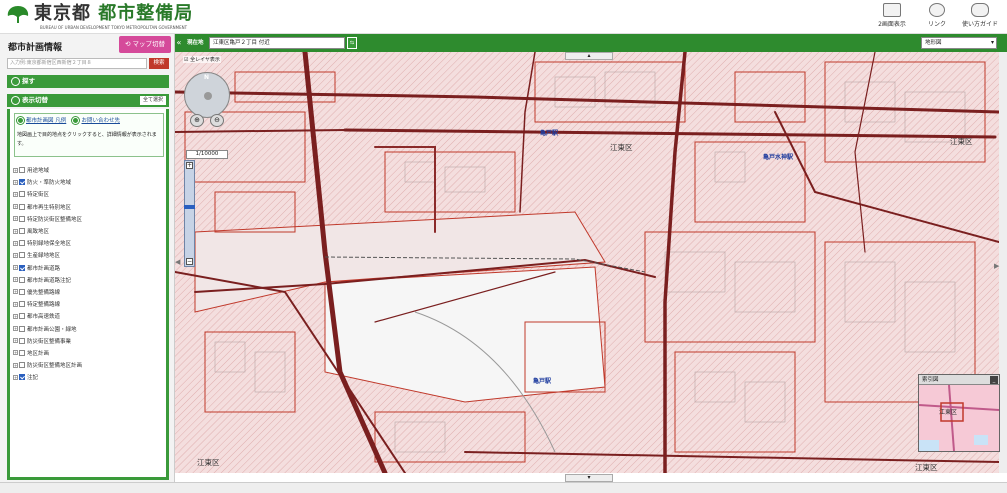 This screenshot has width=1007, height=493. What do you see at coordinates (189, 213) in the screenshot?
I see `zoom-slider: + −` at bounding box center [189, 213].